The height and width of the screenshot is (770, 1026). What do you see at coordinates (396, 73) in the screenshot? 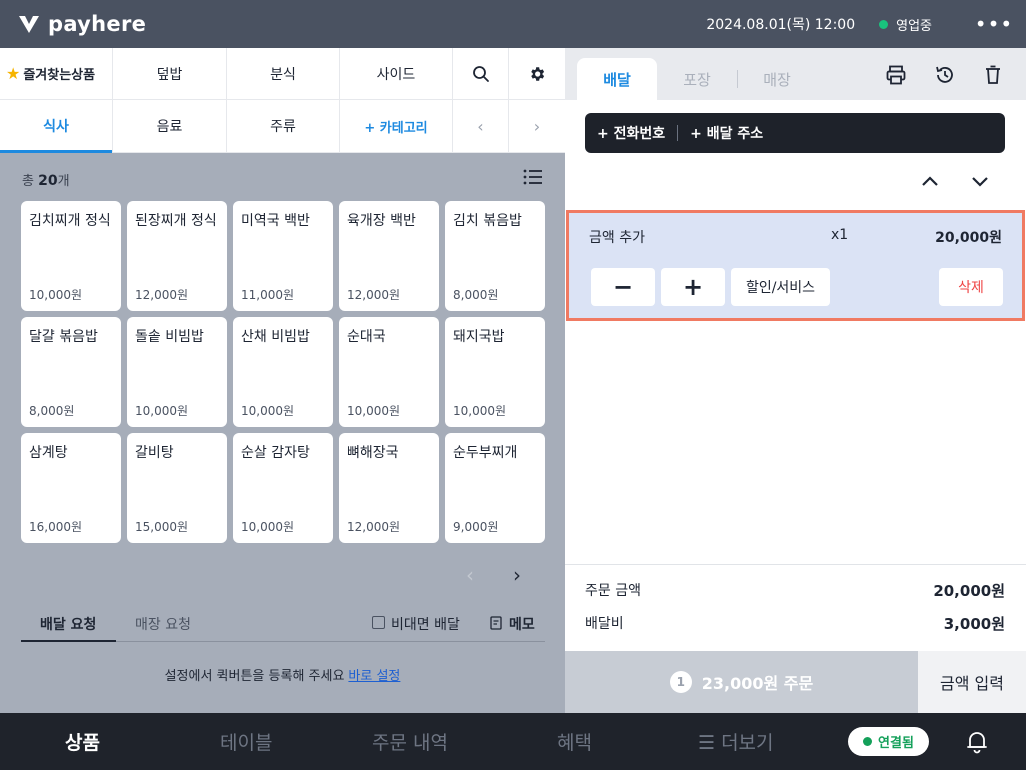
I see `category-side: 사이드` at bounding box center [396, 73].